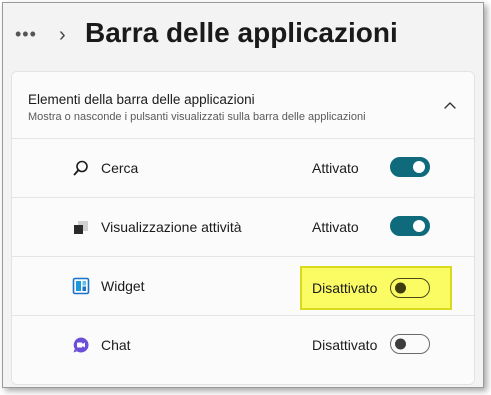  What do you see at coordinates (62, 35) in the screenshot?
I see `chevron-right-icon: ›` at bounding box center [62, 35].